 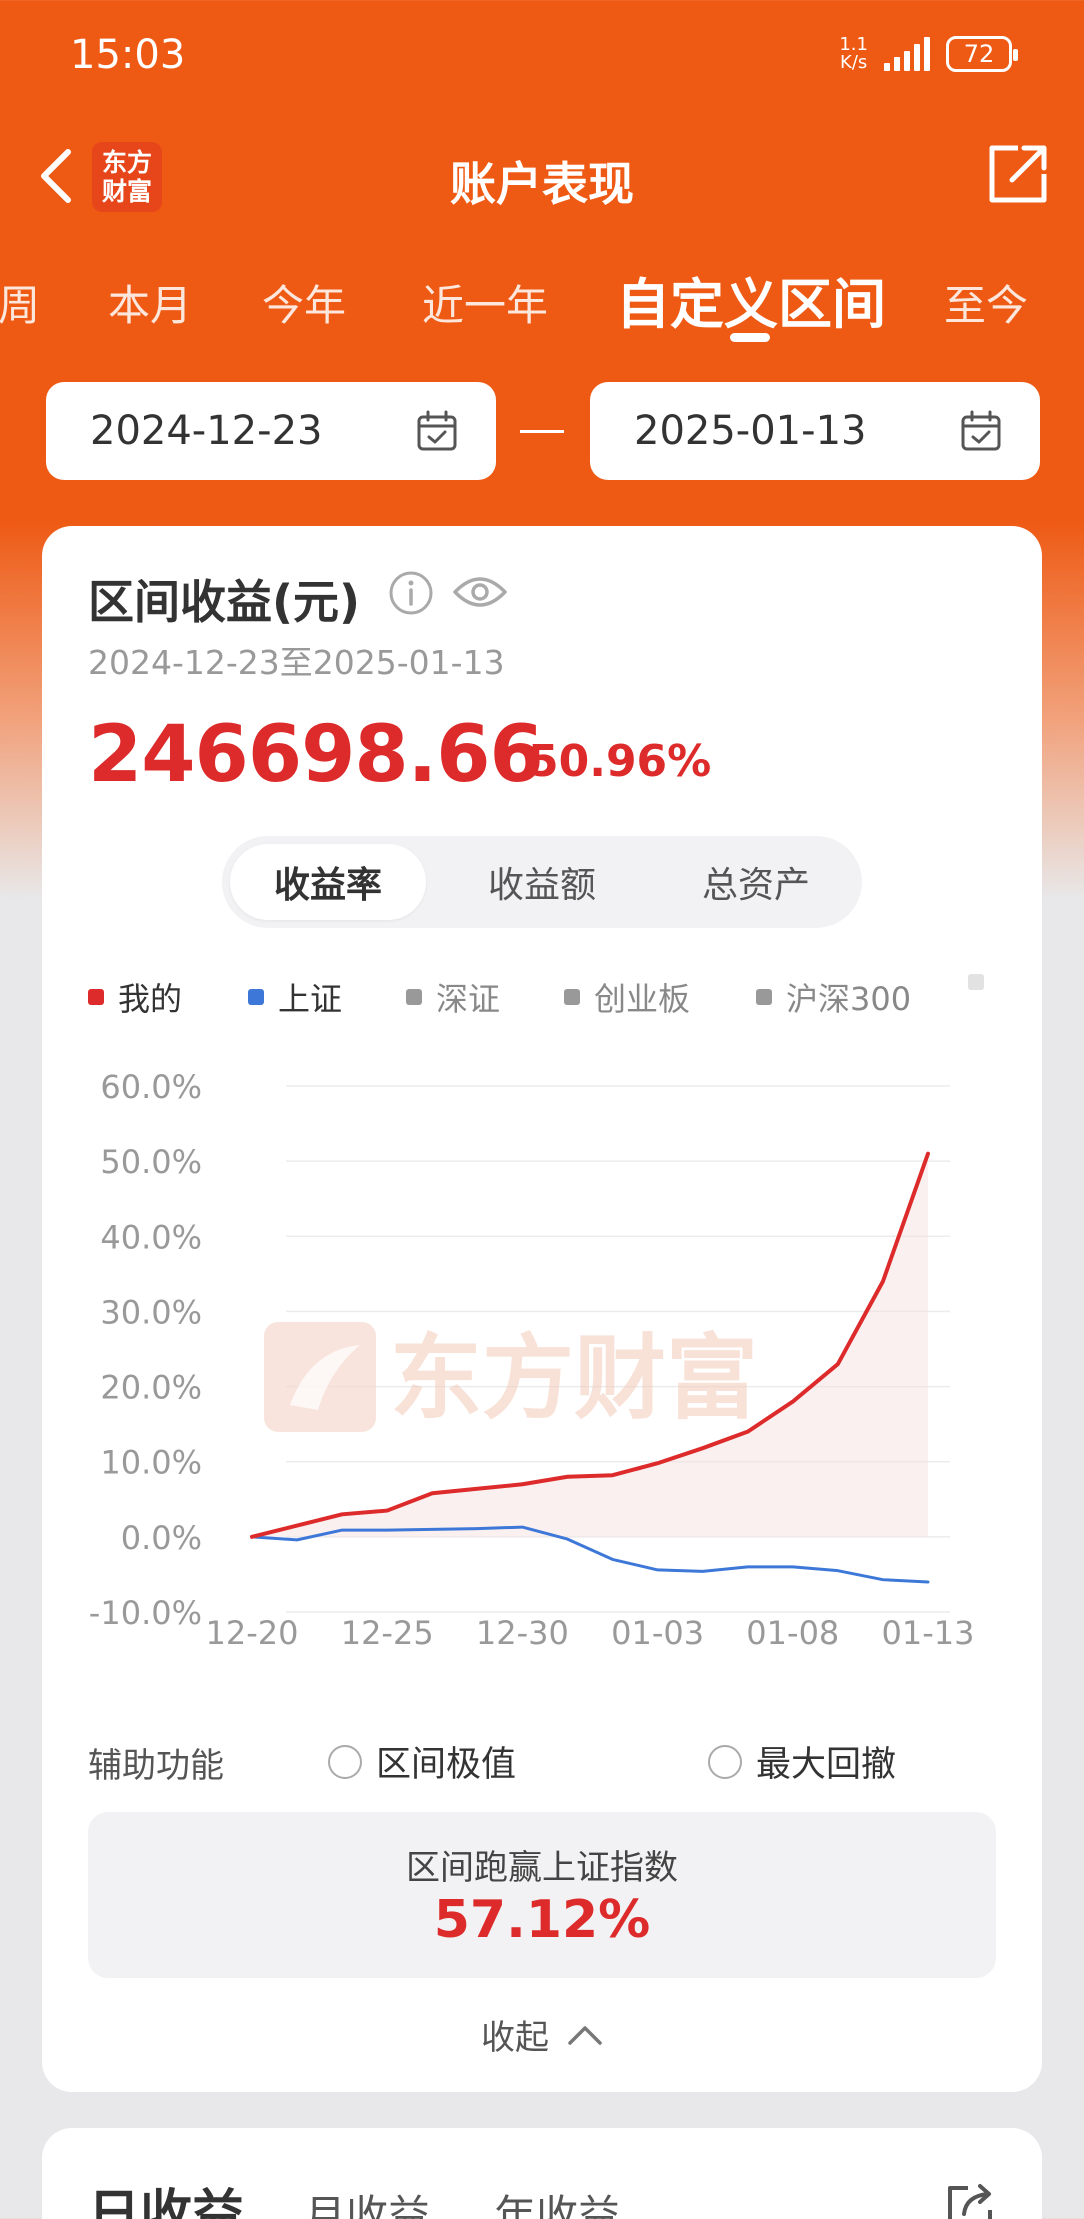 I want to click on page-title: 账户表现, so click(x=542, y=184).